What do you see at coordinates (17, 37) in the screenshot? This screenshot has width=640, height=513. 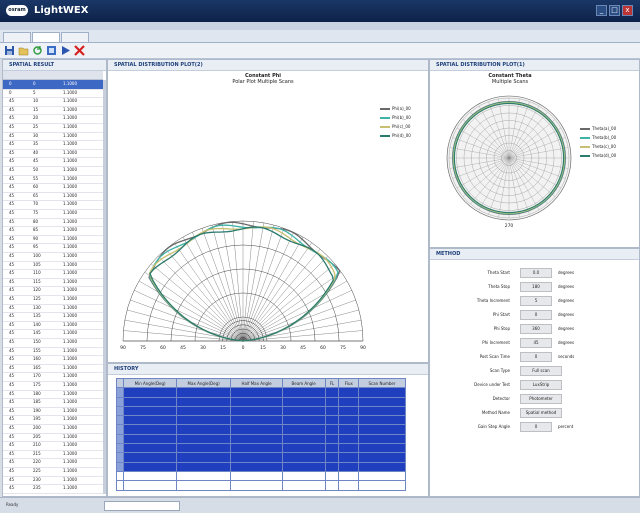 I see `tab-home` at bounding box center [17, 37].